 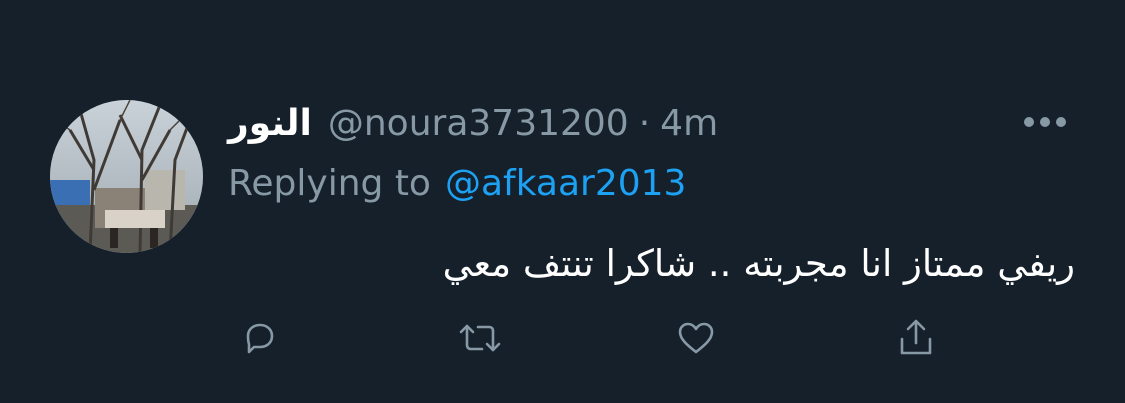 I want to click on more-options-button, so click(x=1045, y=122).